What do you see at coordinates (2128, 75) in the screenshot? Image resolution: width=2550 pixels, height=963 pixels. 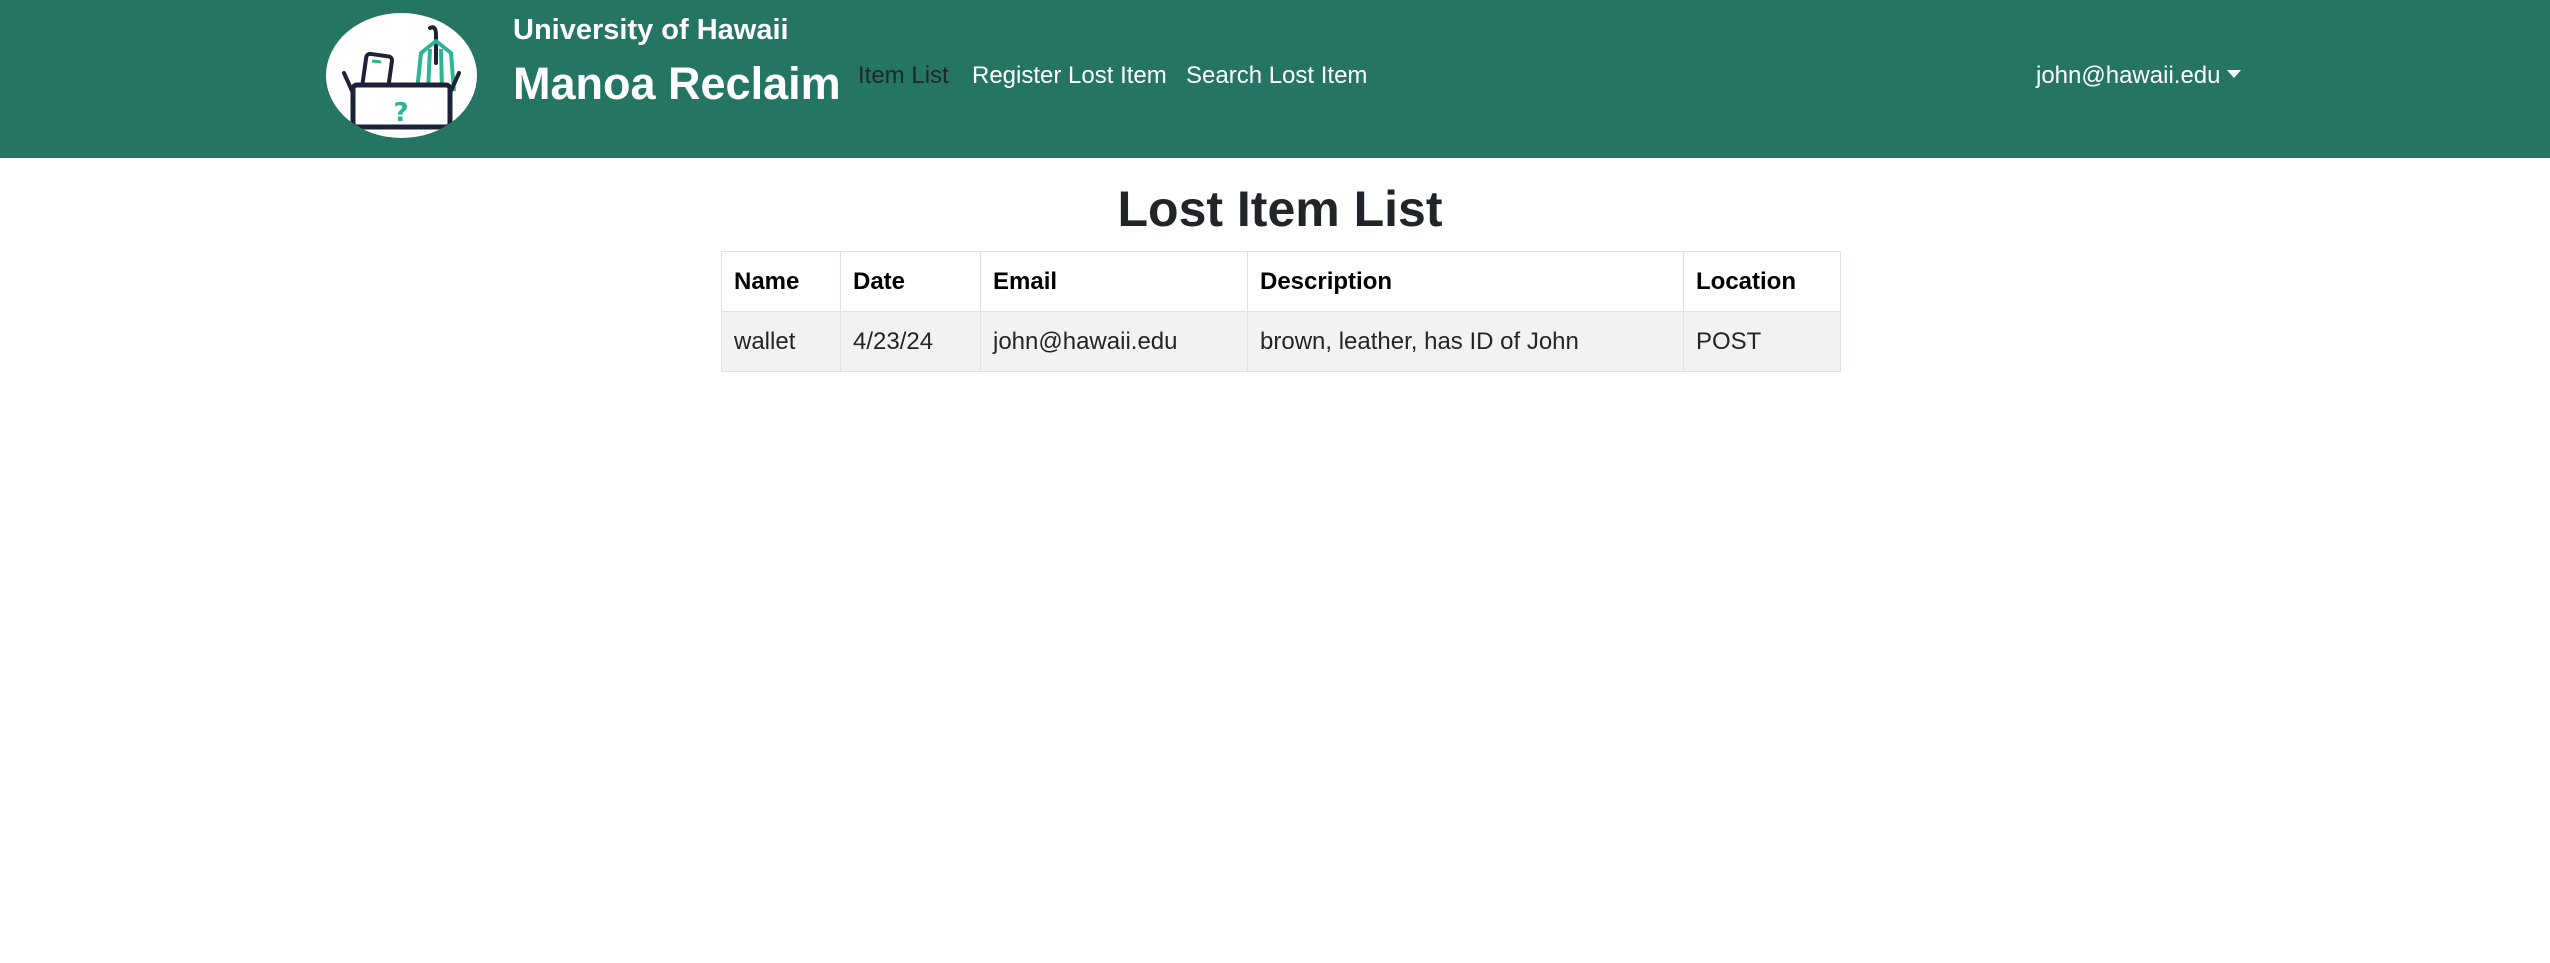 I see `user-email: john@hawaii.edu` at bounding box center [2128, 75].